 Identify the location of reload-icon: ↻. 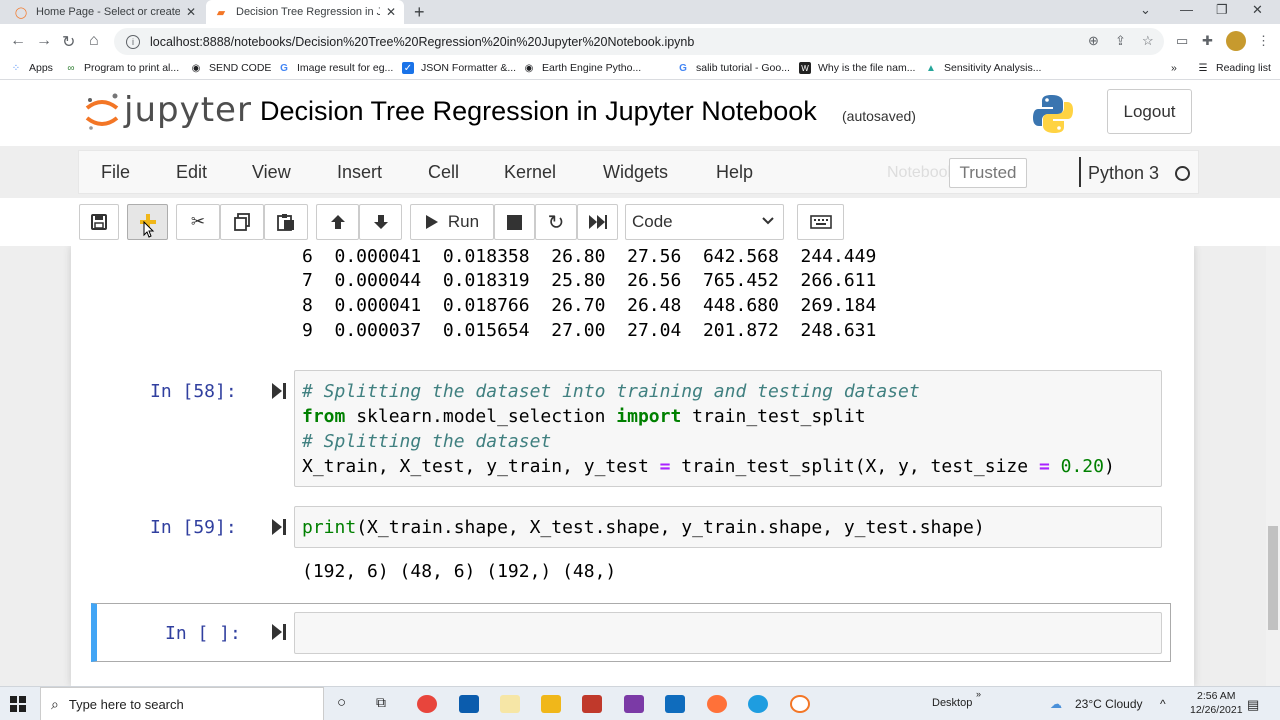
(68, 42).